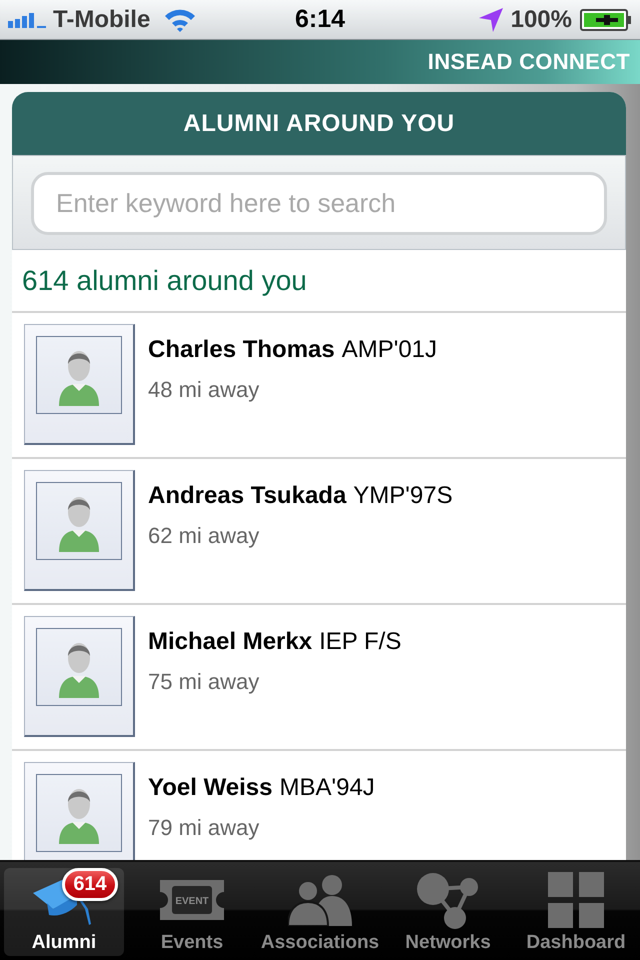  Describe the element at coordinates (319, 124) in the screenshot. I see `panel-title: ALUMNI AROUND YOU` at that location.